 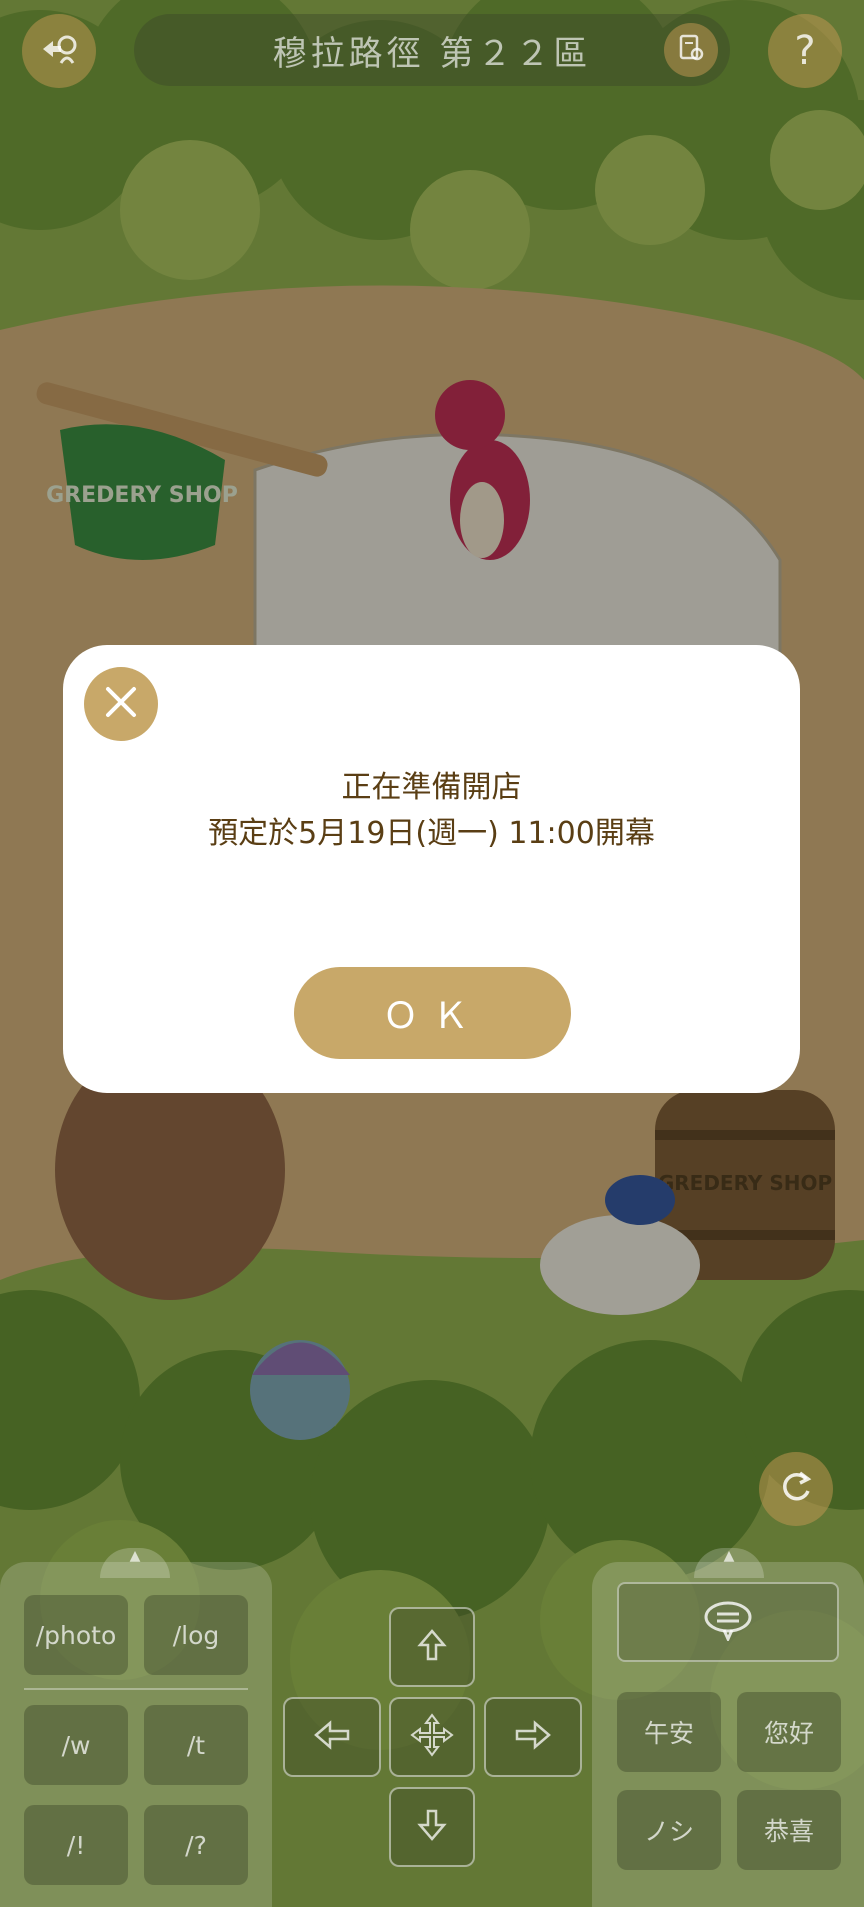 I want to click on command-exclaim: /!, so click(x=76, y=1845).